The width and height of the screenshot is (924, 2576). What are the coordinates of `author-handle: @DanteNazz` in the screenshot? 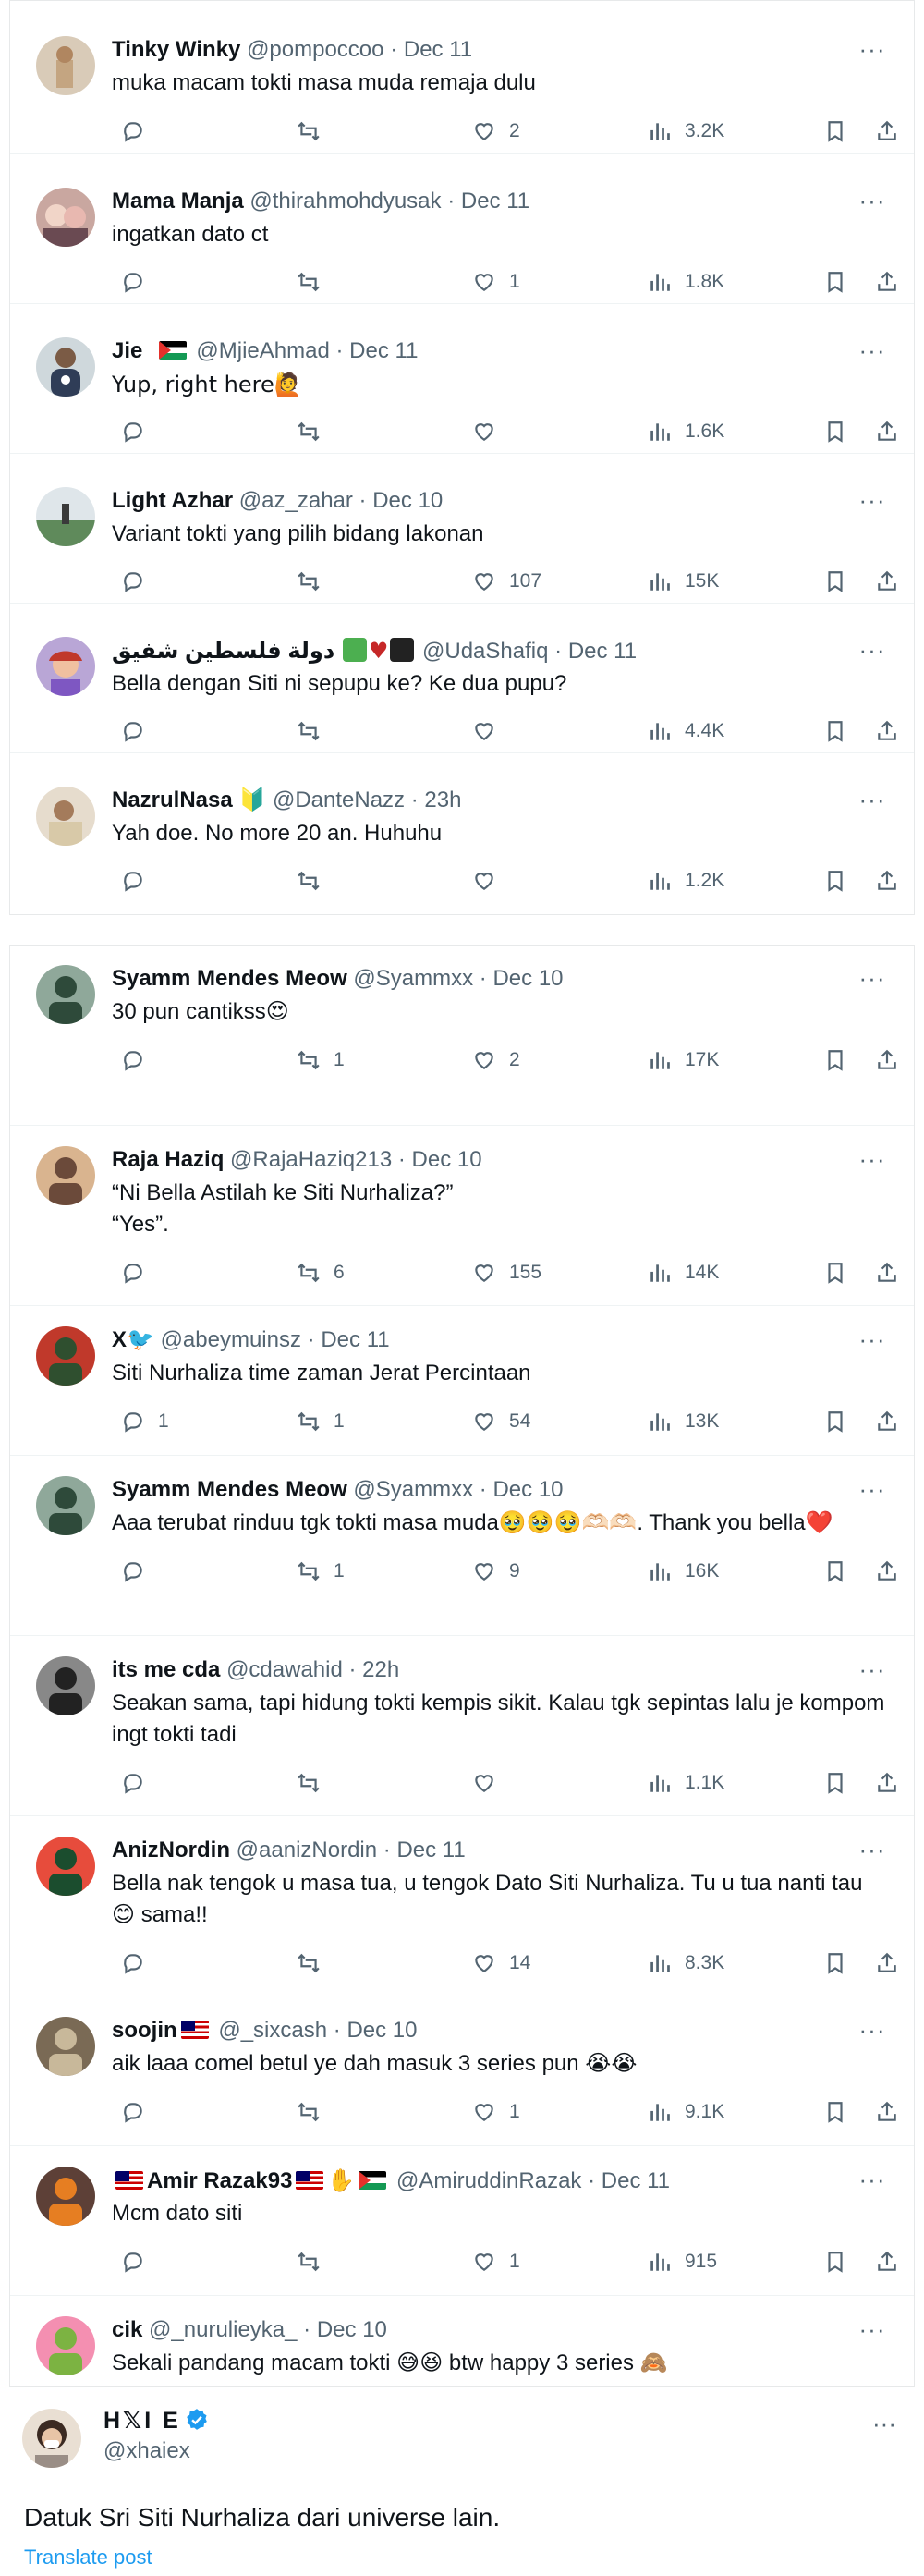 It's located at (339, 799).